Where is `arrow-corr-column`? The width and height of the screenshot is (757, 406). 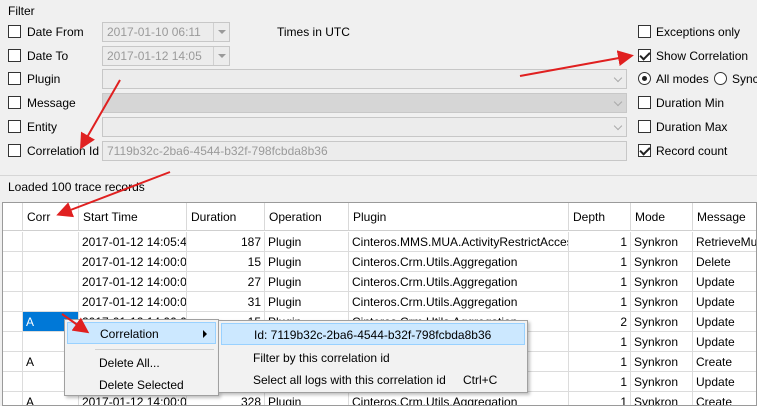 arrow-corr-column is located at coordinates (113, 194).